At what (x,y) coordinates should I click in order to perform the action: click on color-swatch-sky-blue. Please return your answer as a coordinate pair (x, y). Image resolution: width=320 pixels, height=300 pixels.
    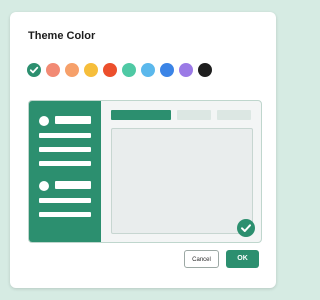
    Looking at the image, I should click on (148, 70).